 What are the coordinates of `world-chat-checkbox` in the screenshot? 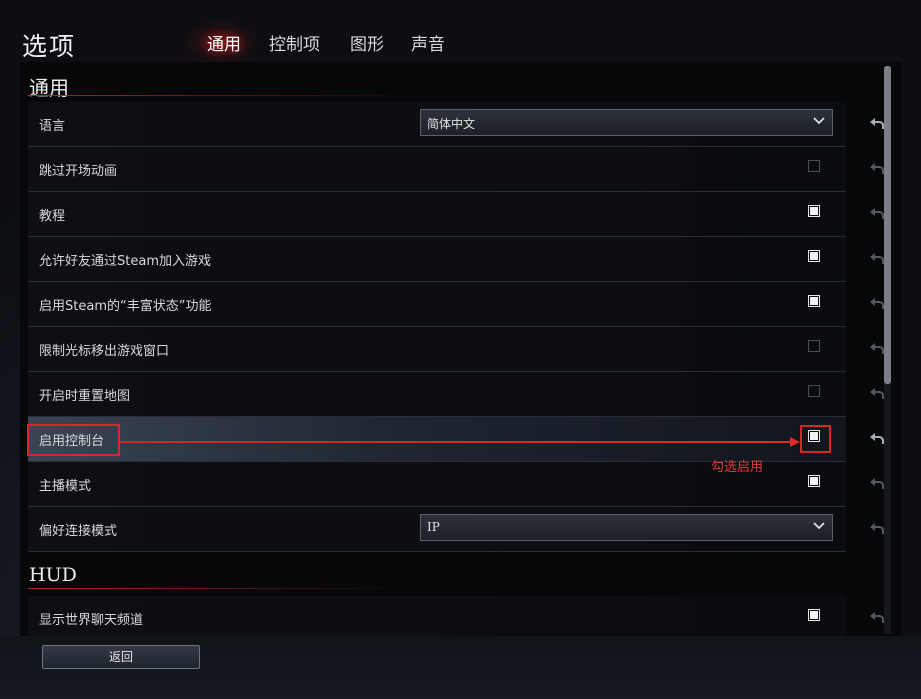 It's located at (814, 615).